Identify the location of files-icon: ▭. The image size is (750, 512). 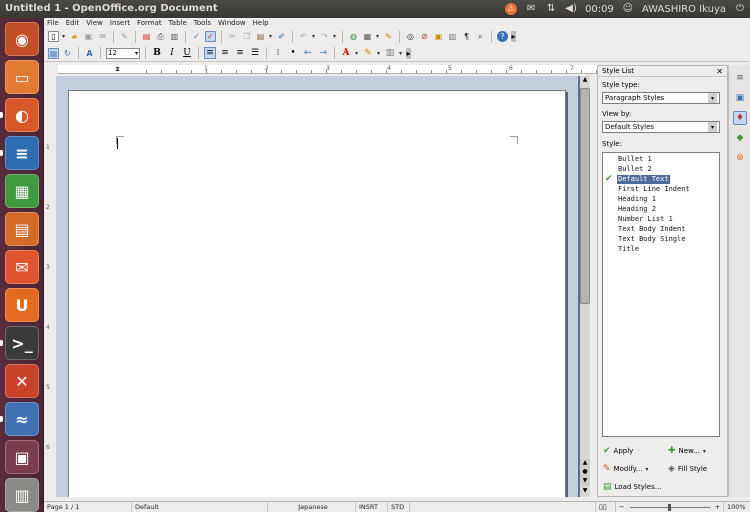
(22, 77).